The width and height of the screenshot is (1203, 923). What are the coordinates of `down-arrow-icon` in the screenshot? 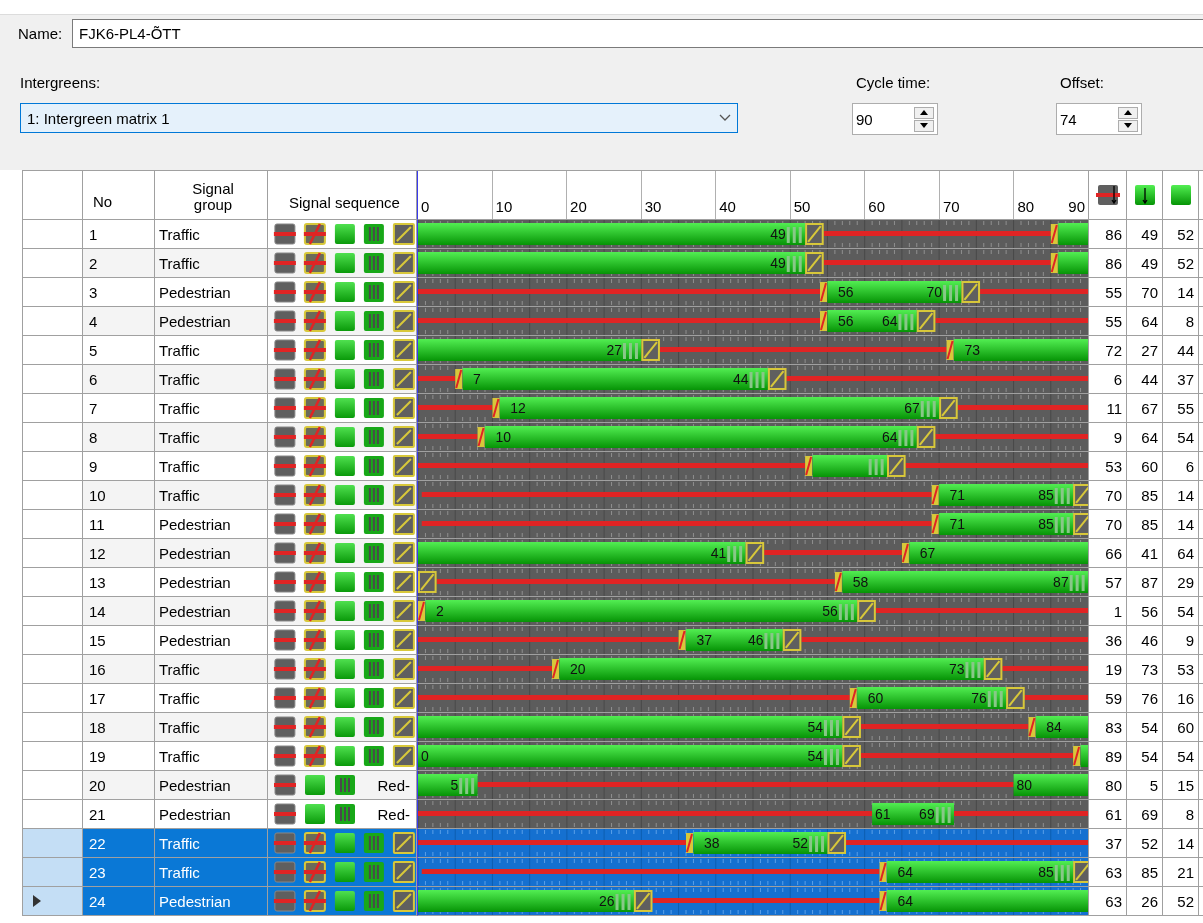 It's located at (924, 125).